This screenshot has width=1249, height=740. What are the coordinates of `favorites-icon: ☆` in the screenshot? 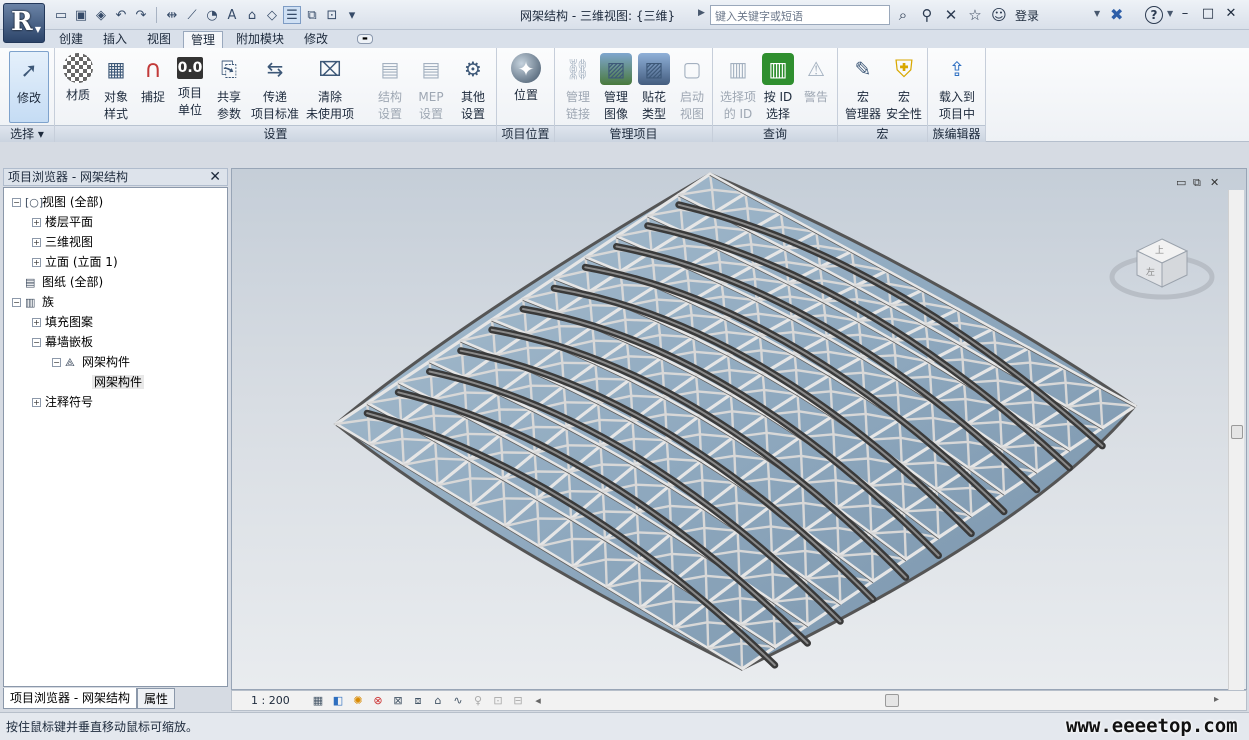 It's located at (975, 15).